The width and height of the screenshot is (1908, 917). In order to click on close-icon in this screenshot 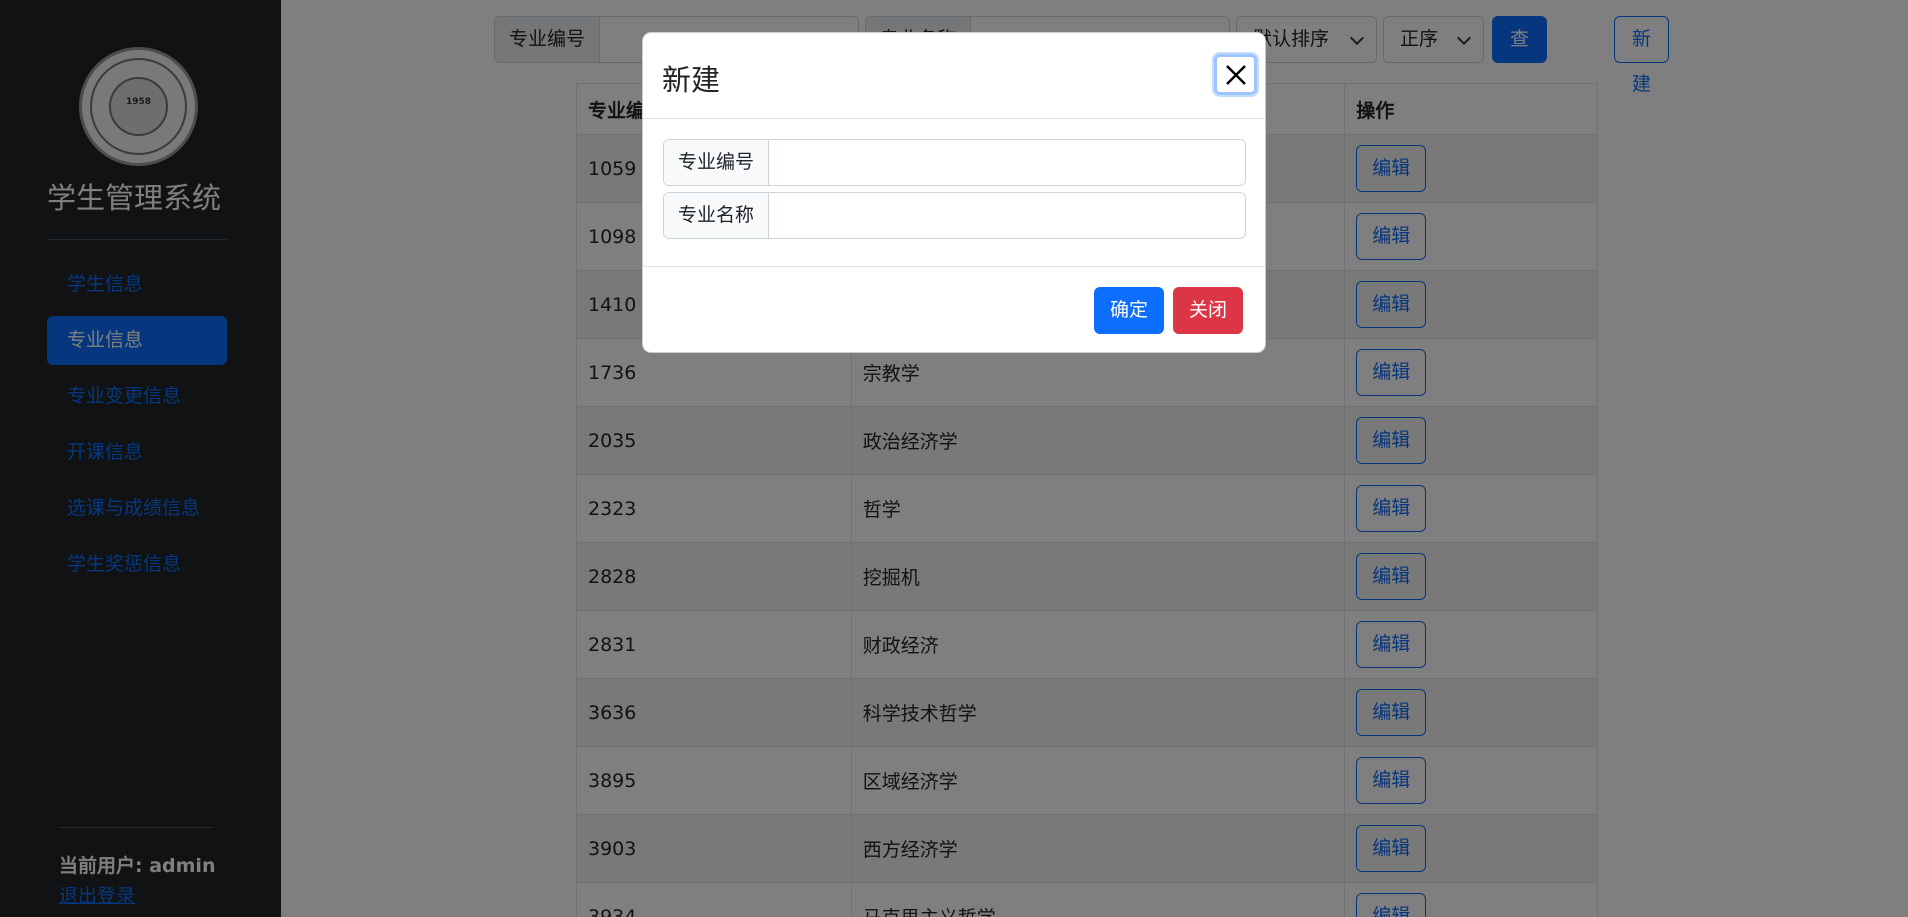, I will do `click(1236, 75)`.